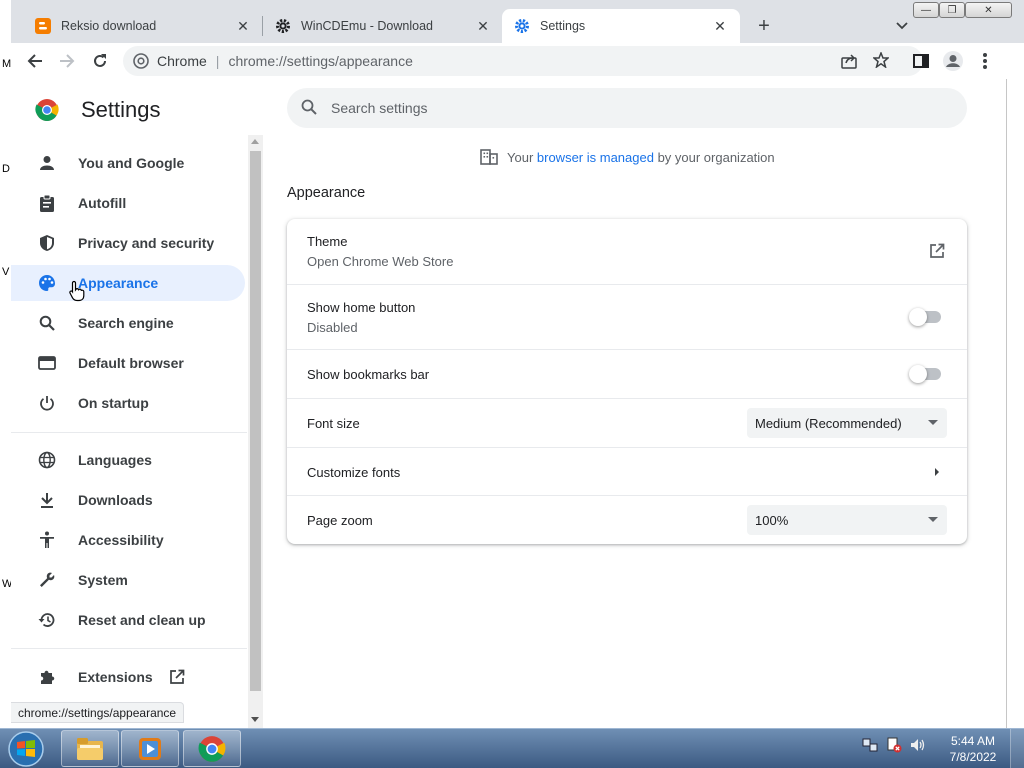 The height and width of the screenshot is (768, 1024). I want to click on palette-icon, so click(47, 283).